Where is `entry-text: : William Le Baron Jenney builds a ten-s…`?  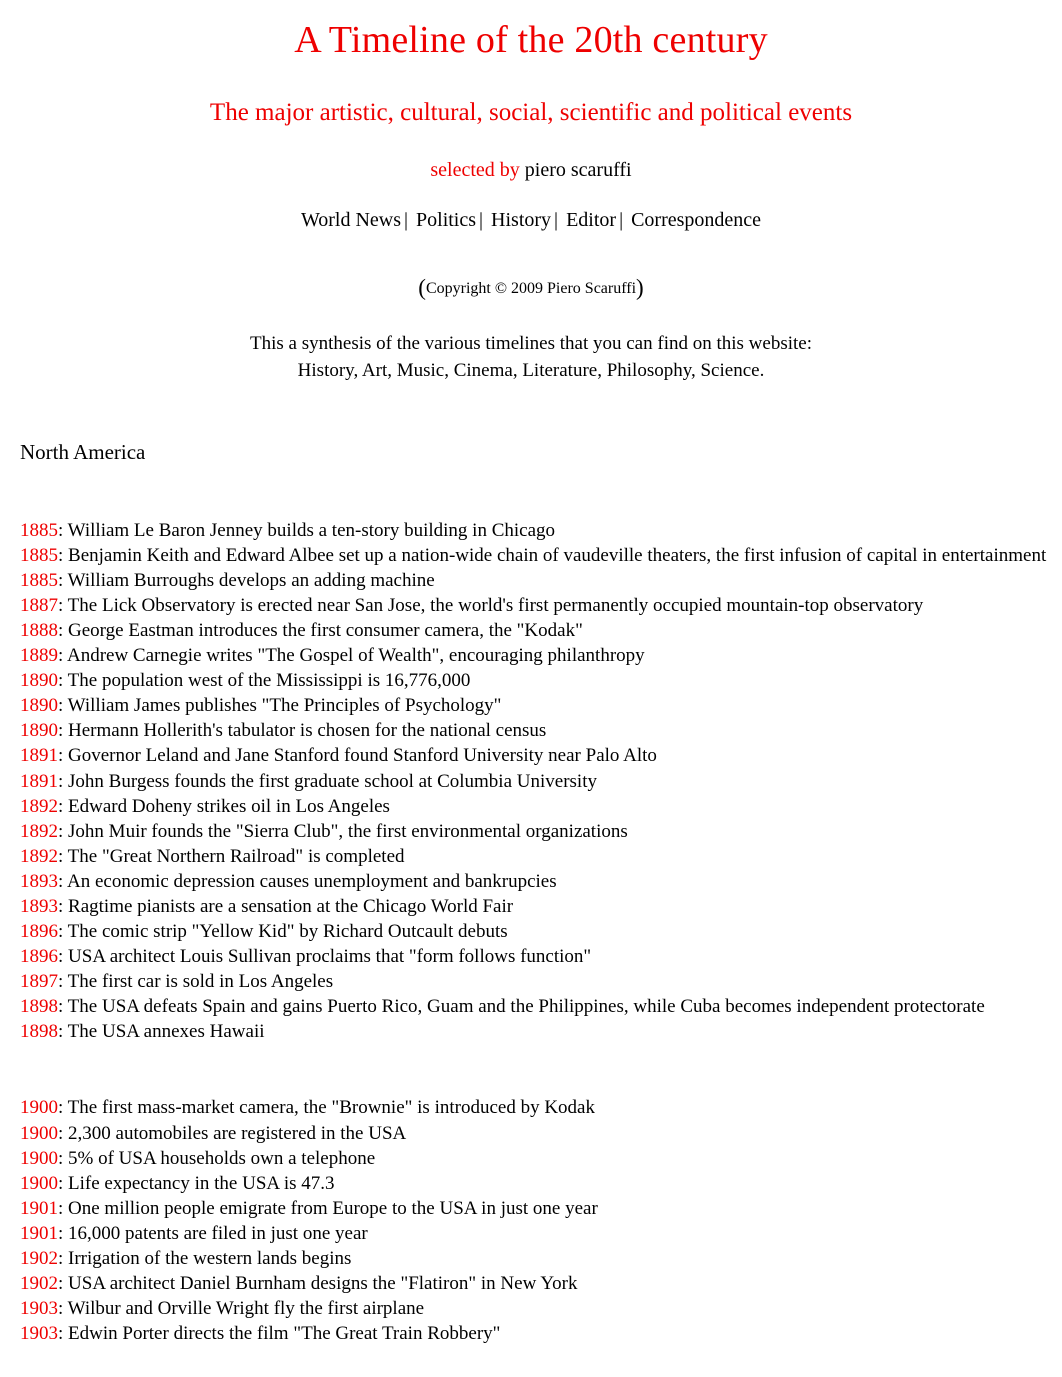 entry-text: : William Le Baron Jenney builds a ten-s… is located at coordinates (307, 530).